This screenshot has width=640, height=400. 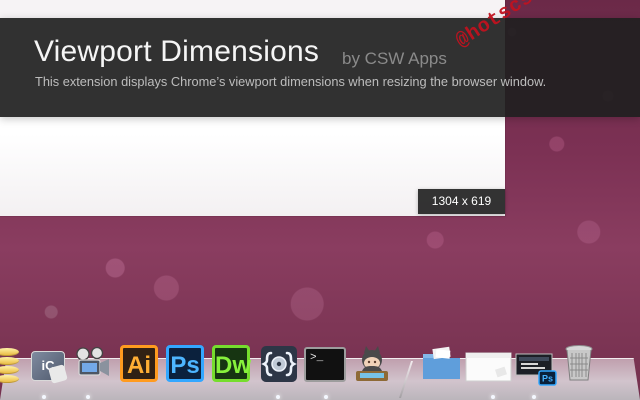 I want to click on photoshop-mini-label: Ps, so click(x=547, y=379).